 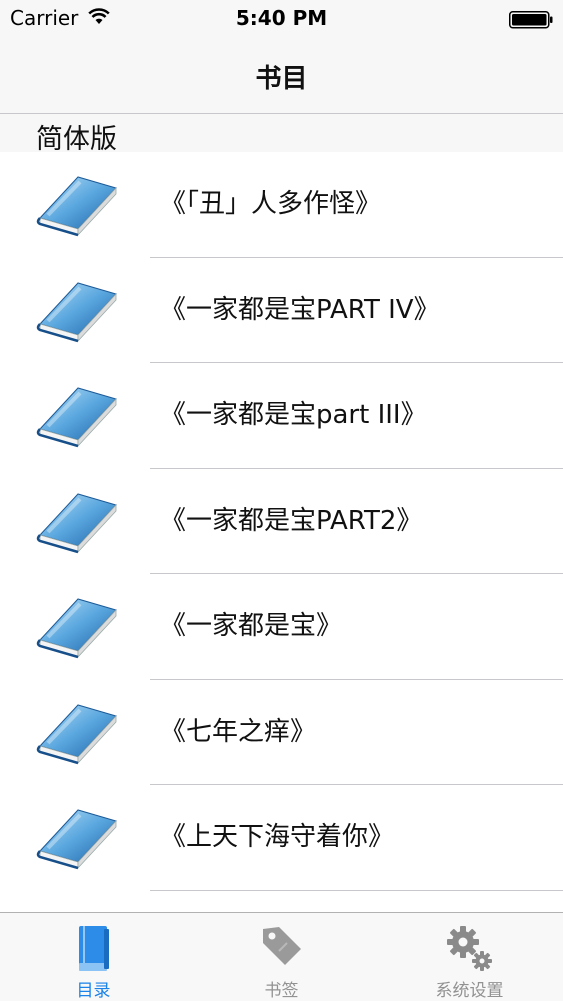 What do you see at coordinates (469, 949) in the screenshot?
I see `gear-icon` at bounding box center [469, 949].